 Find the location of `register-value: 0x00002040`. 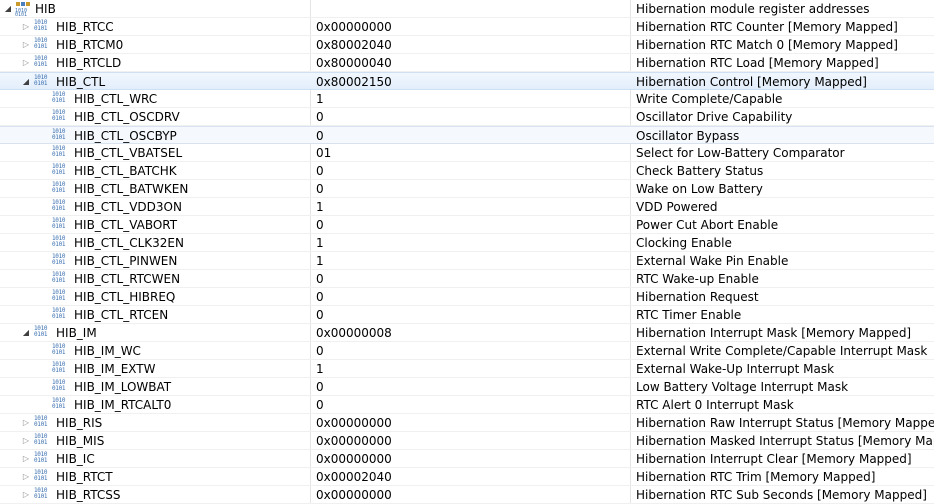

register-value: 0x00002040 is located at coordinates (354, 476).